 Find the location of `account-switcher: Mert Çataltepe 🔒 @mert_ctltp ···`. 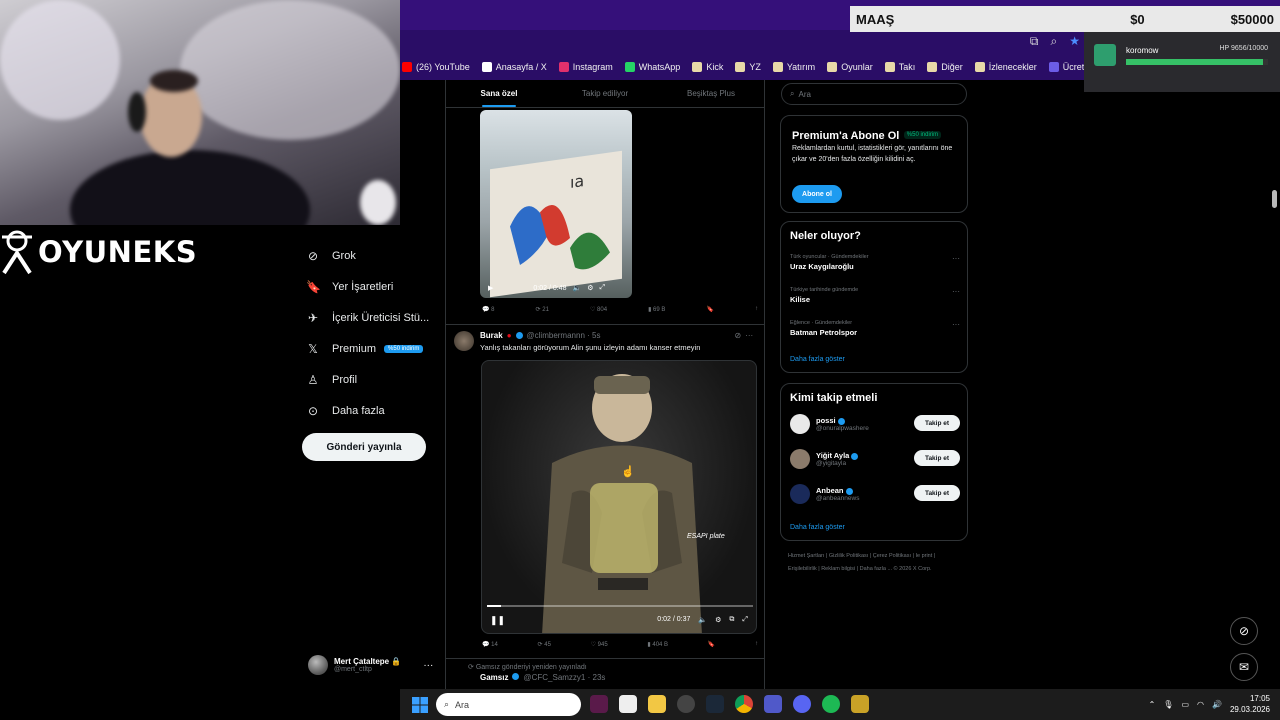

account-switcher: Mert Çataltepe 🔒 @mert_ctltp ··· is located at coordinates (373, 665).